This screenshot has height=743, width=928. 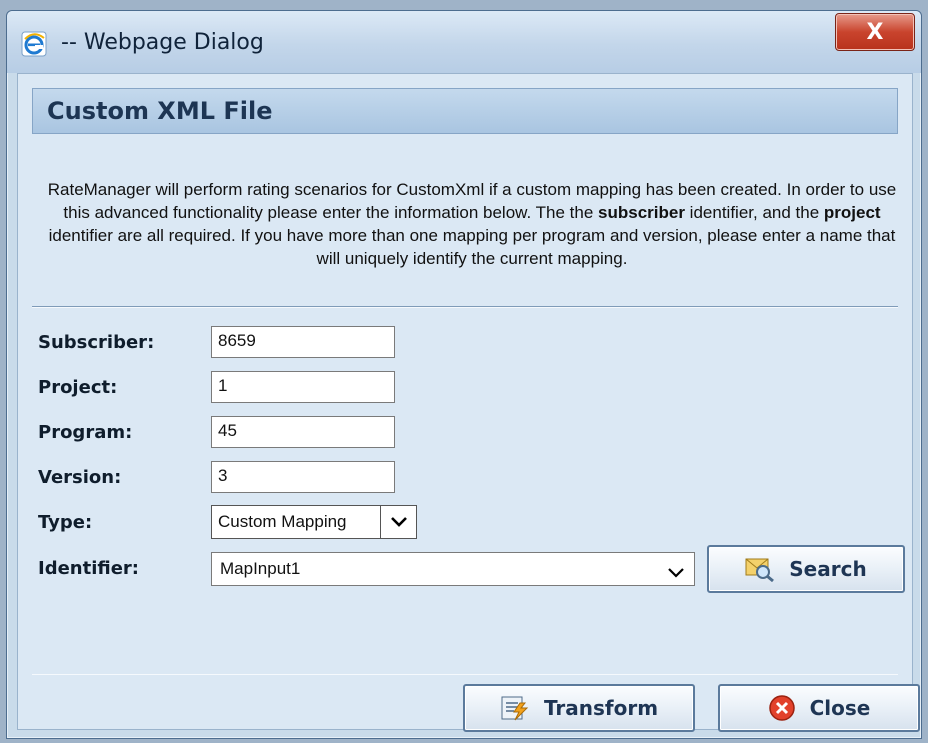 I want to click on divider, so click(x=465, y=307).